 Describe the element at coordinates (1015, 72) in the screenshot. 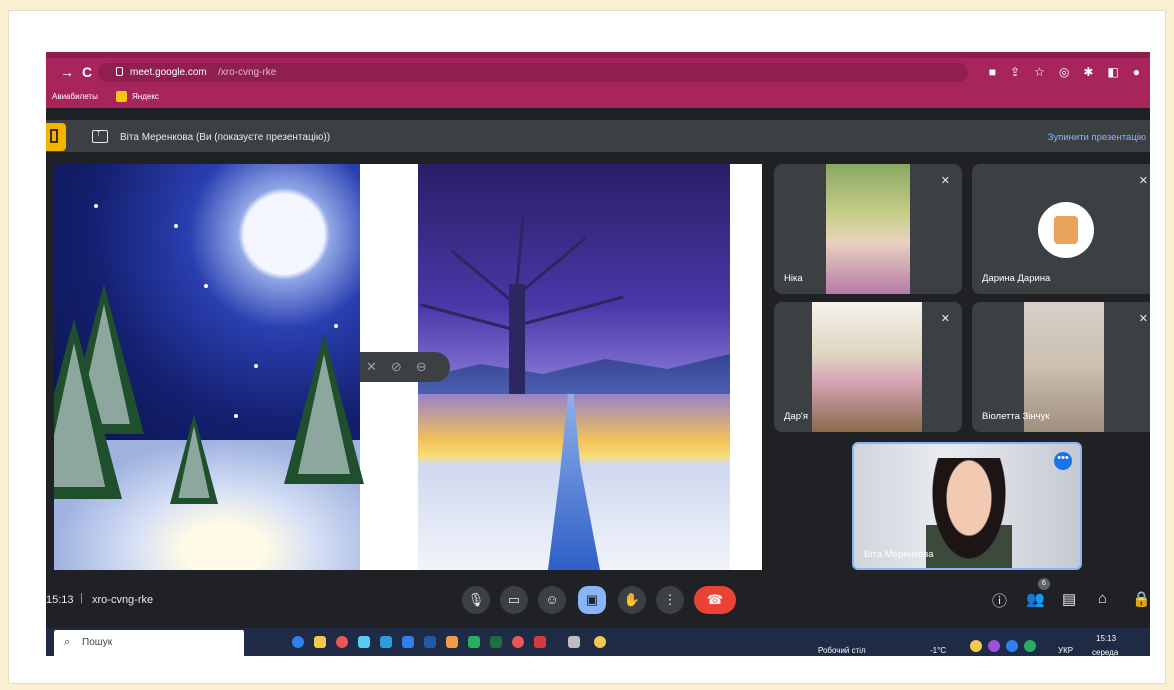

I see `share-icon: ⇪` at that location.